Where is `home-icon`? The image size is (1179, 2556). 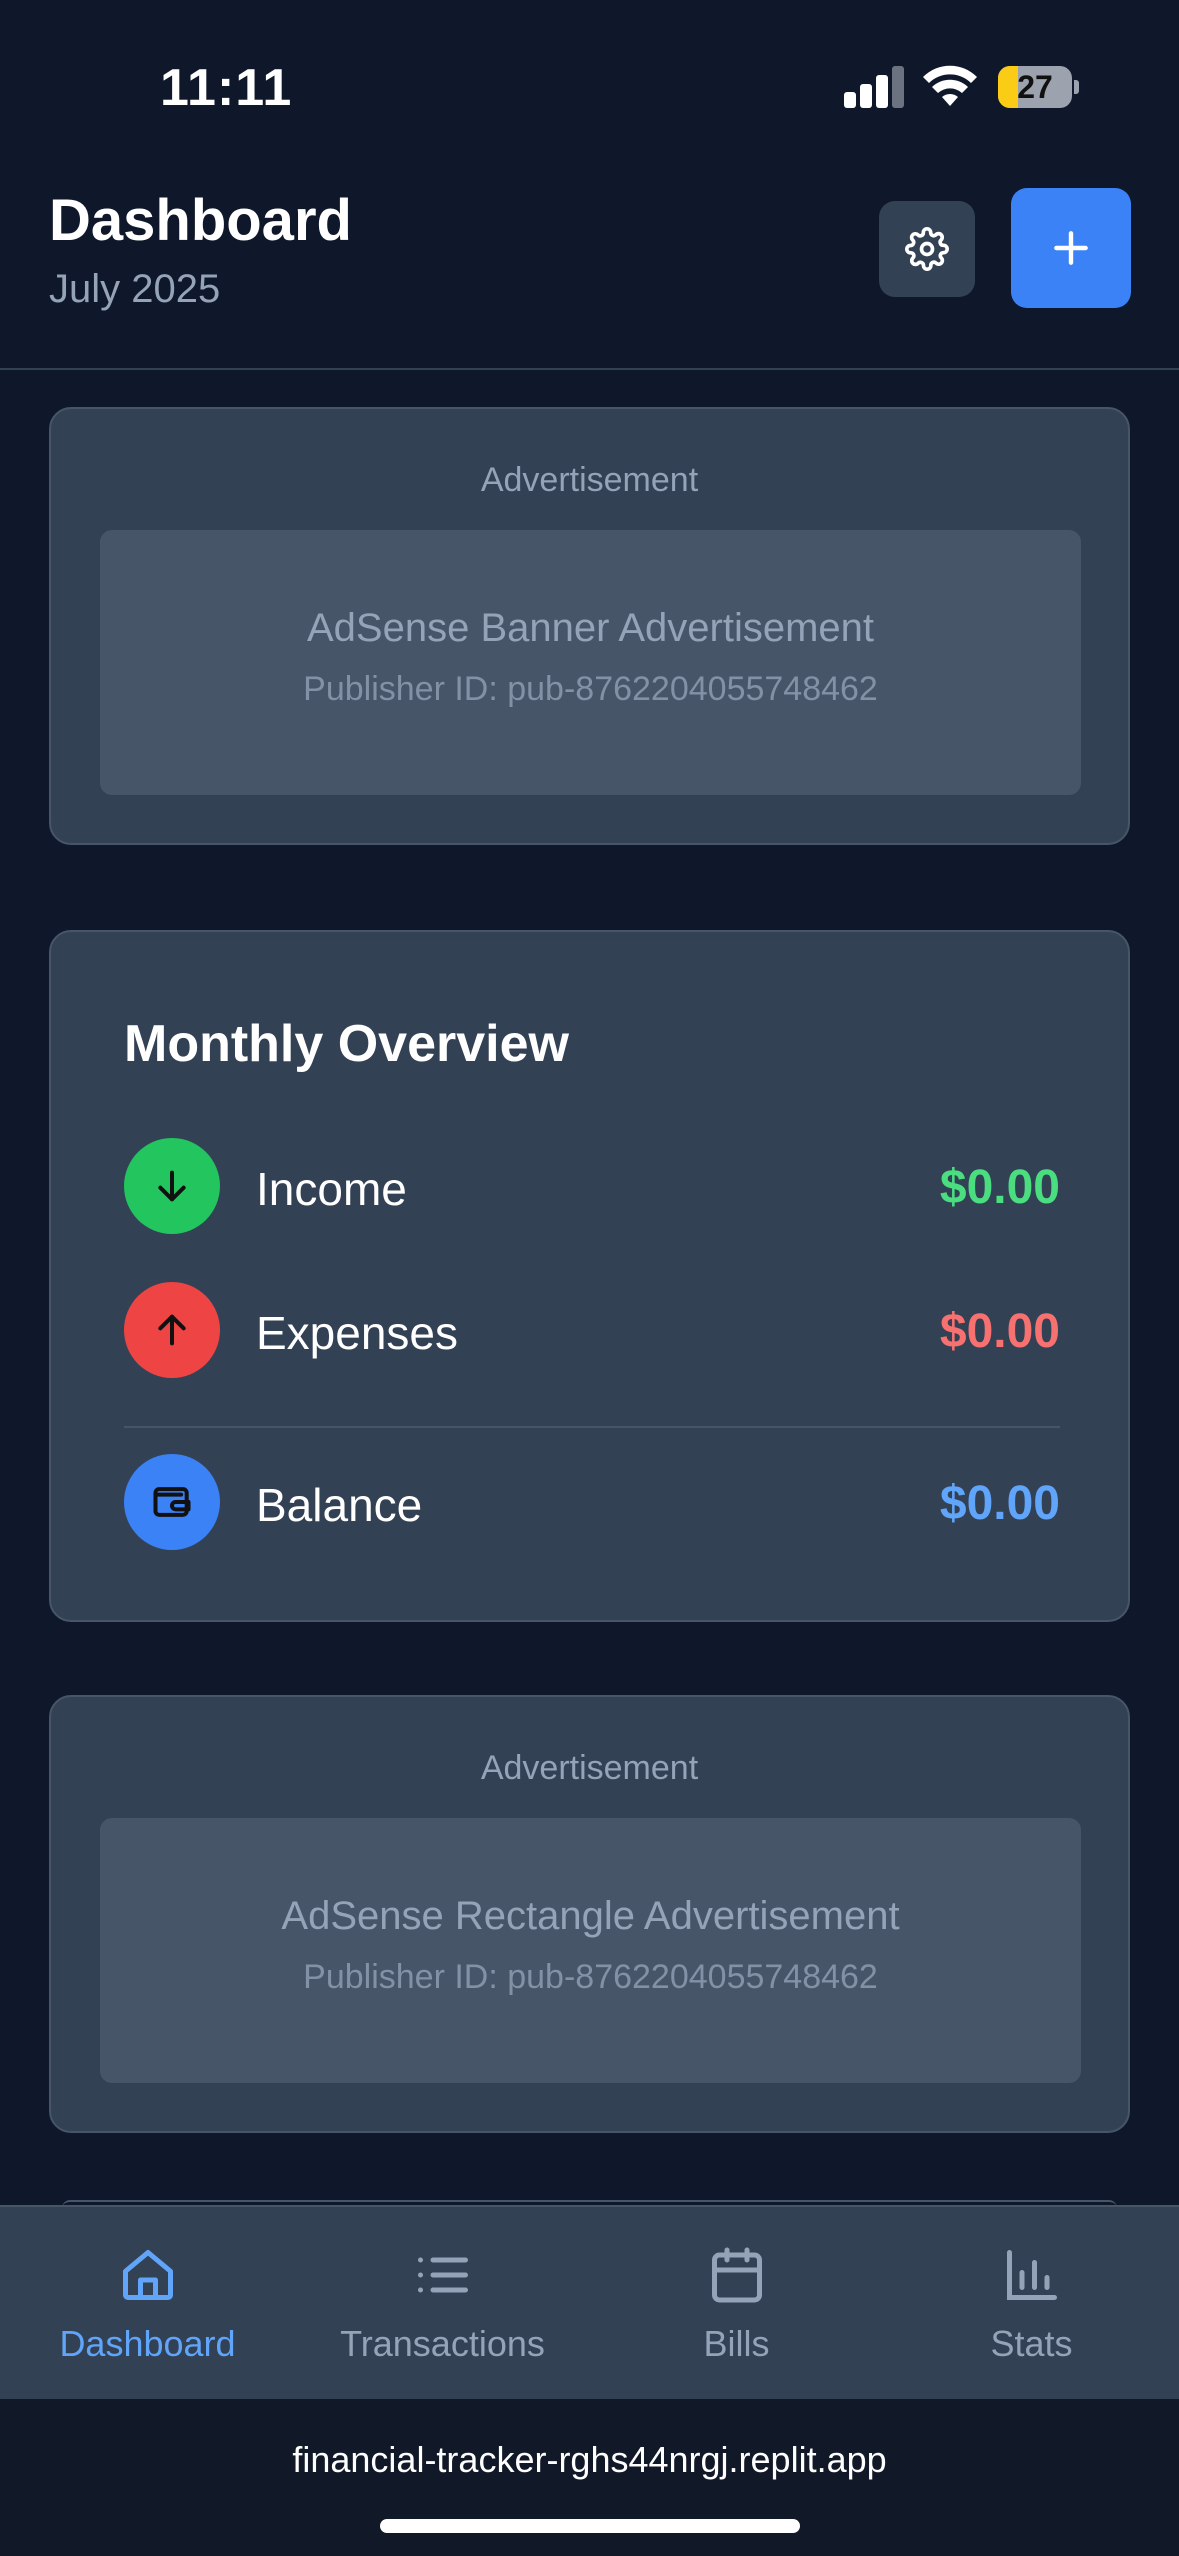
home-icon is located at coordinates (147, 2275).